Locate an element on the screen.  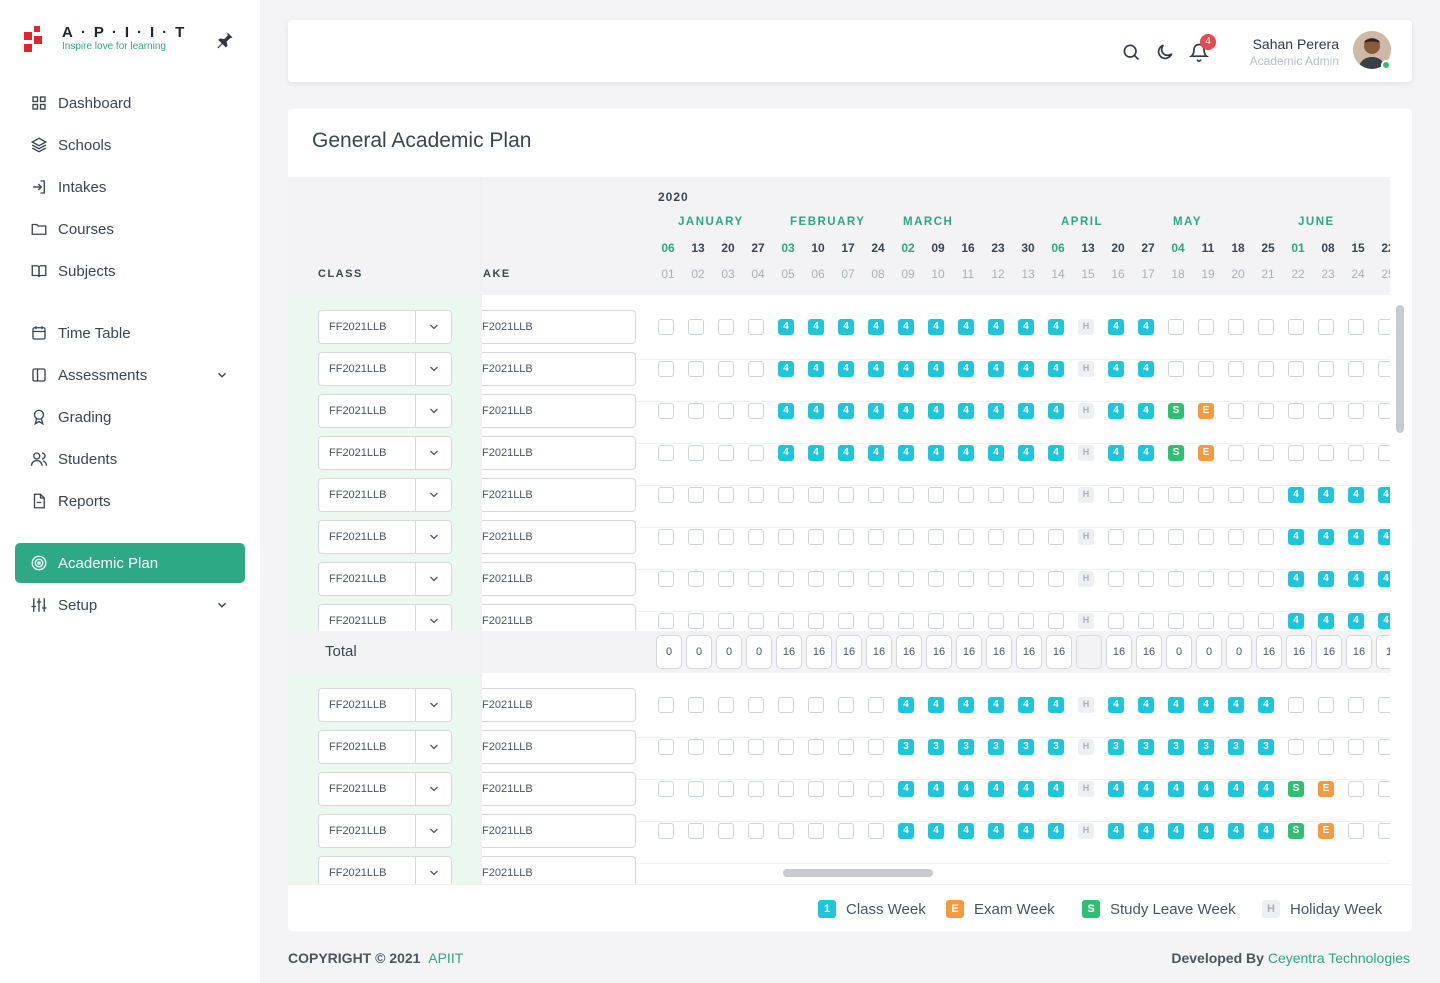
sidebar-item-schools: Schools is located at coordinates (130, 145).